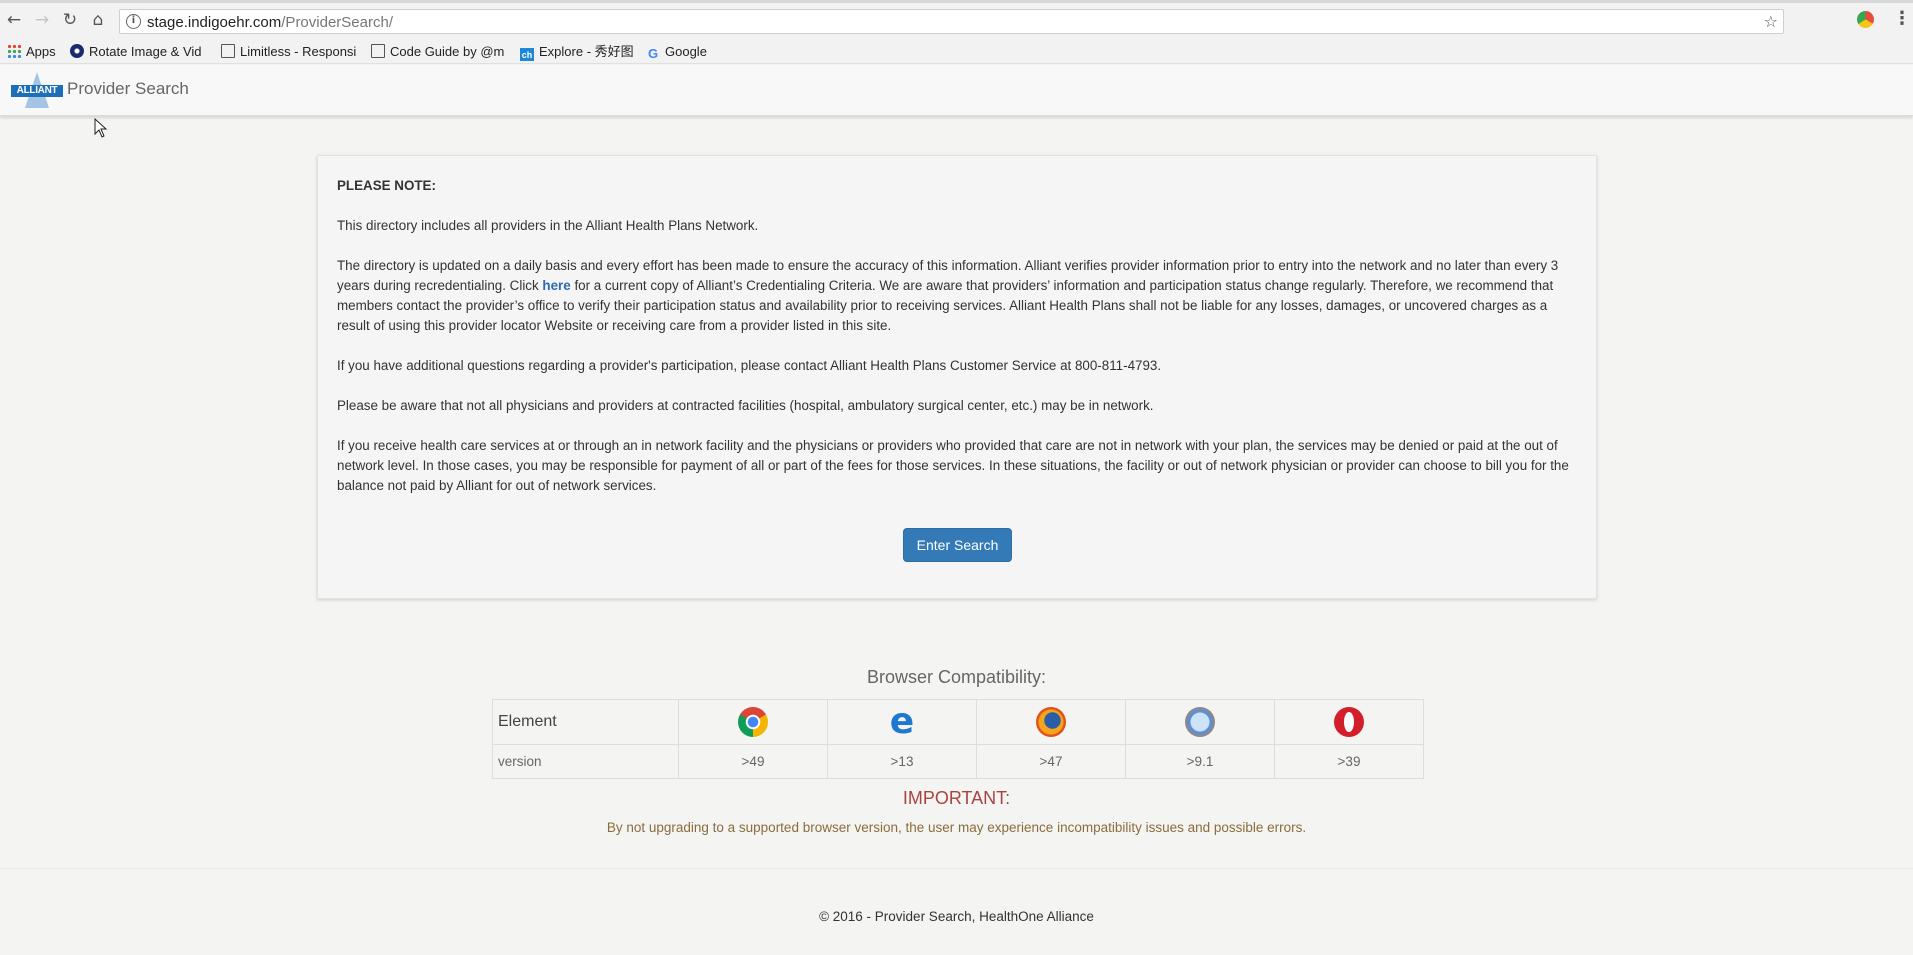  I want to click on forward-arrow-icon: →, so click(42, 20).